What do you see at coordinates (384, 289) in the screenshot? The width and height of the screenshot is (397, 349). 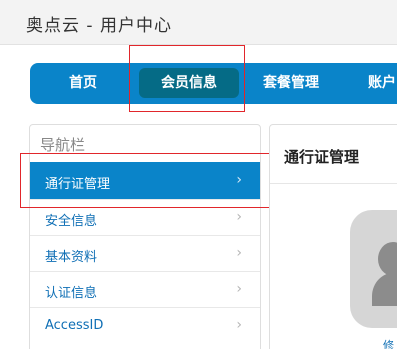 I see `avatar-body` at bounding box center [384, 289].